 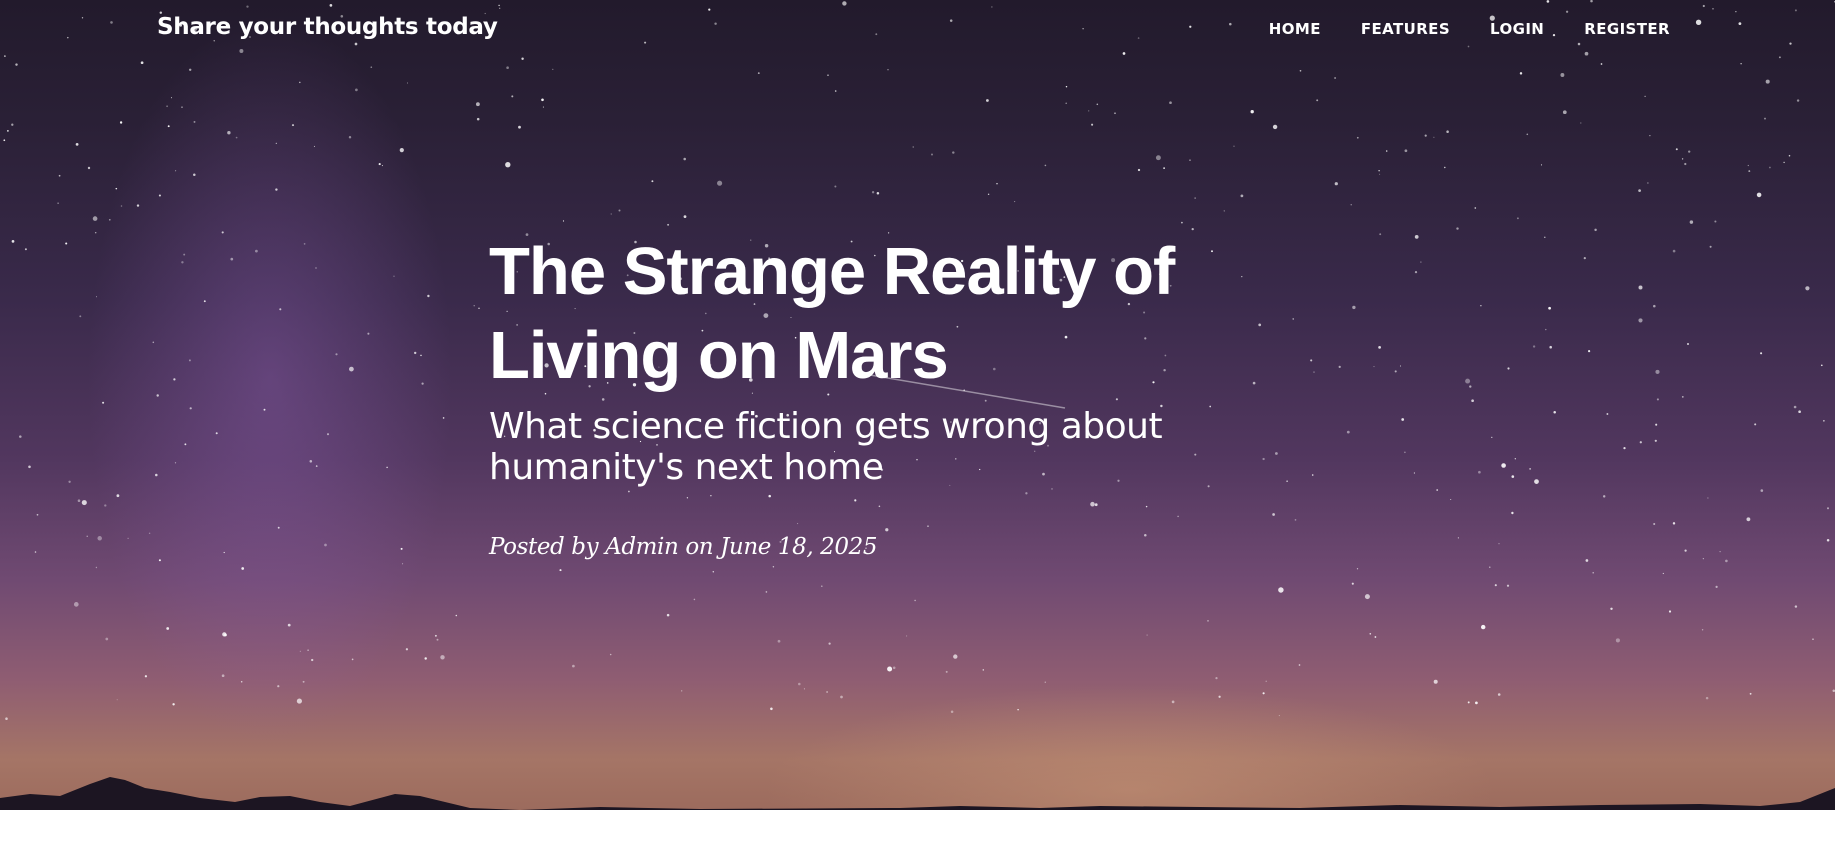 What do you see at coordinates (1627, 29) in the screenshot?
I see `nav-register-link: REGISTER` at bounding box center [1627, 29].